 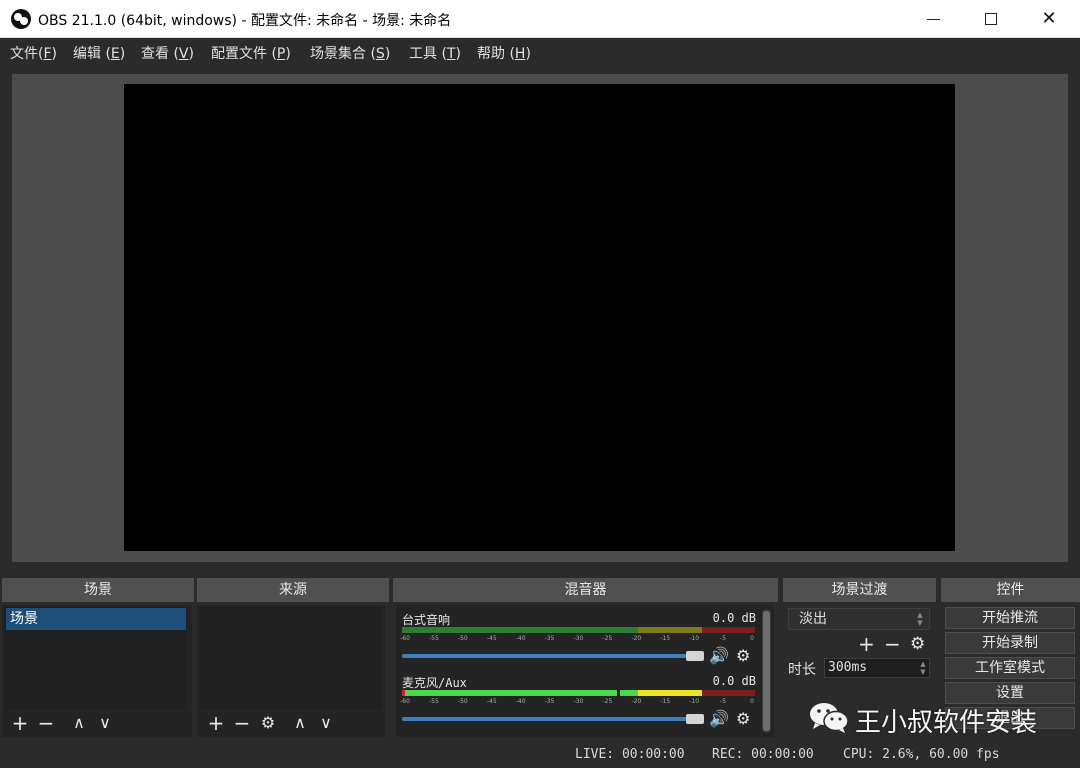 What do you see at coordinates (21, 19) in the screenshot?
I see `obs-logo-icon` at bounding box center [21, 19].